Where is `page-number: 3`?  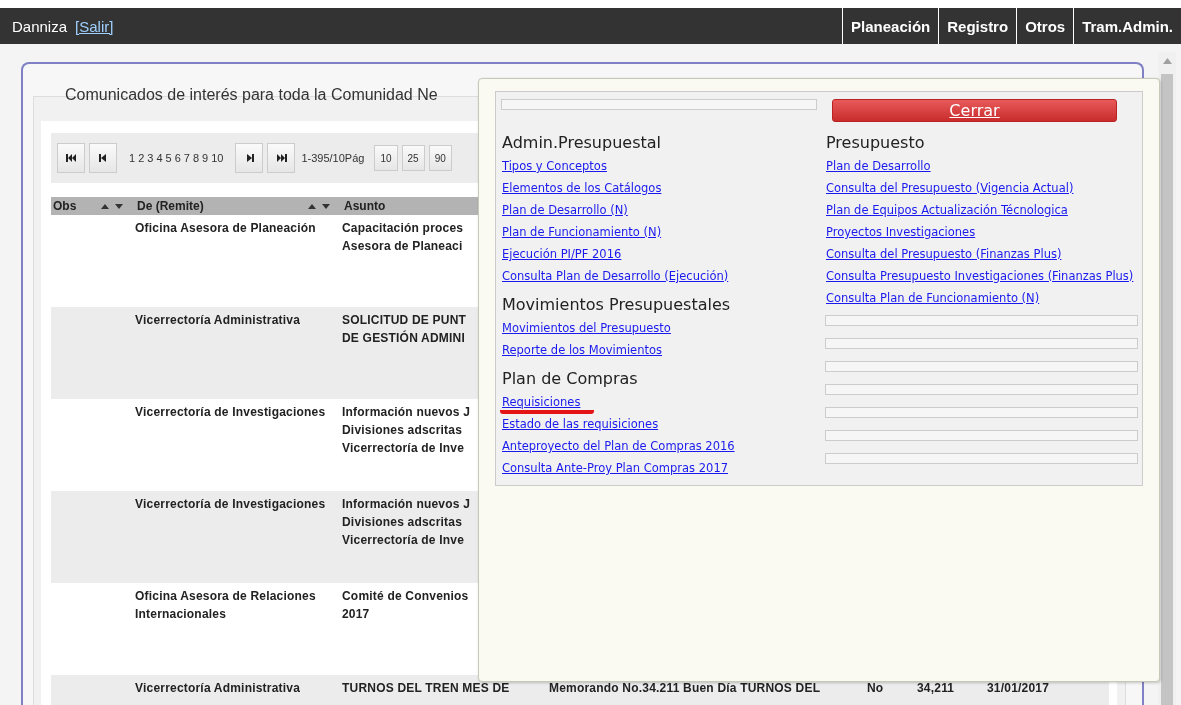
page-number: 3 is located at coordinates (150, 158).